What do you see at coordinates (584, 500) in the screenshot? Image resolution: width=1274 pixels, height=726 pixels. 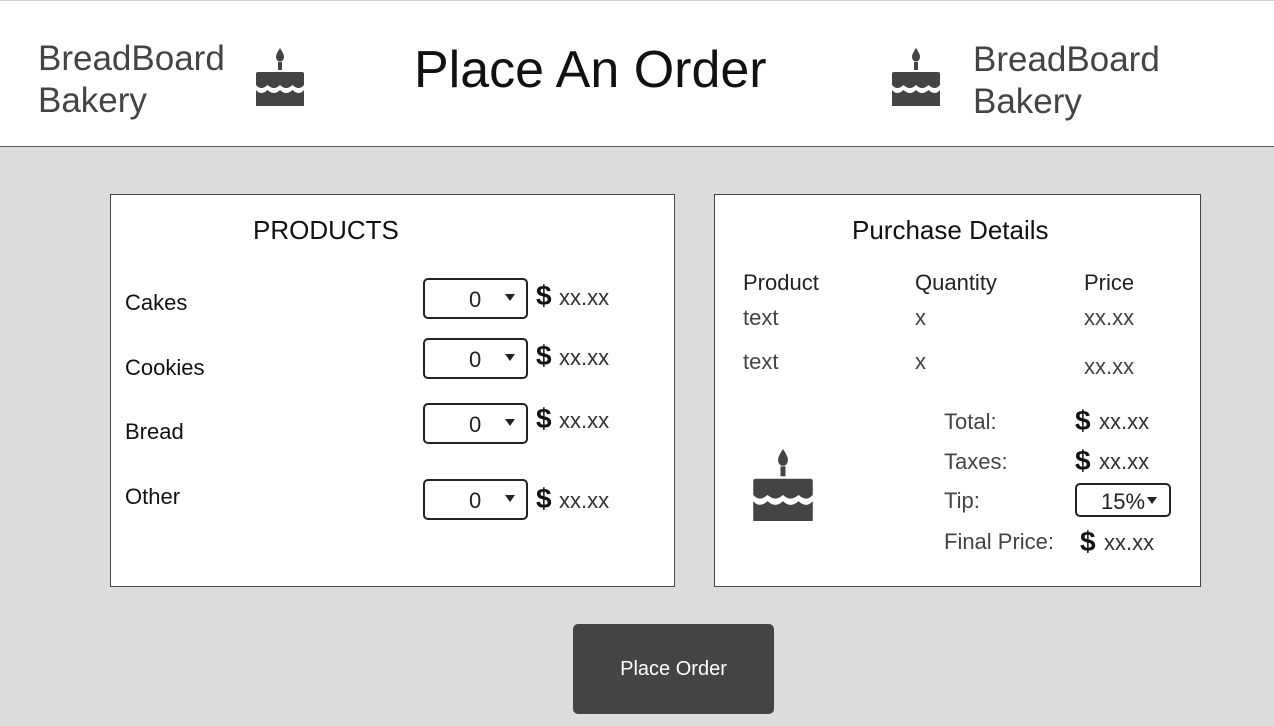 I see `product-price-other: xx.xx` at bounding box center [584, 500].